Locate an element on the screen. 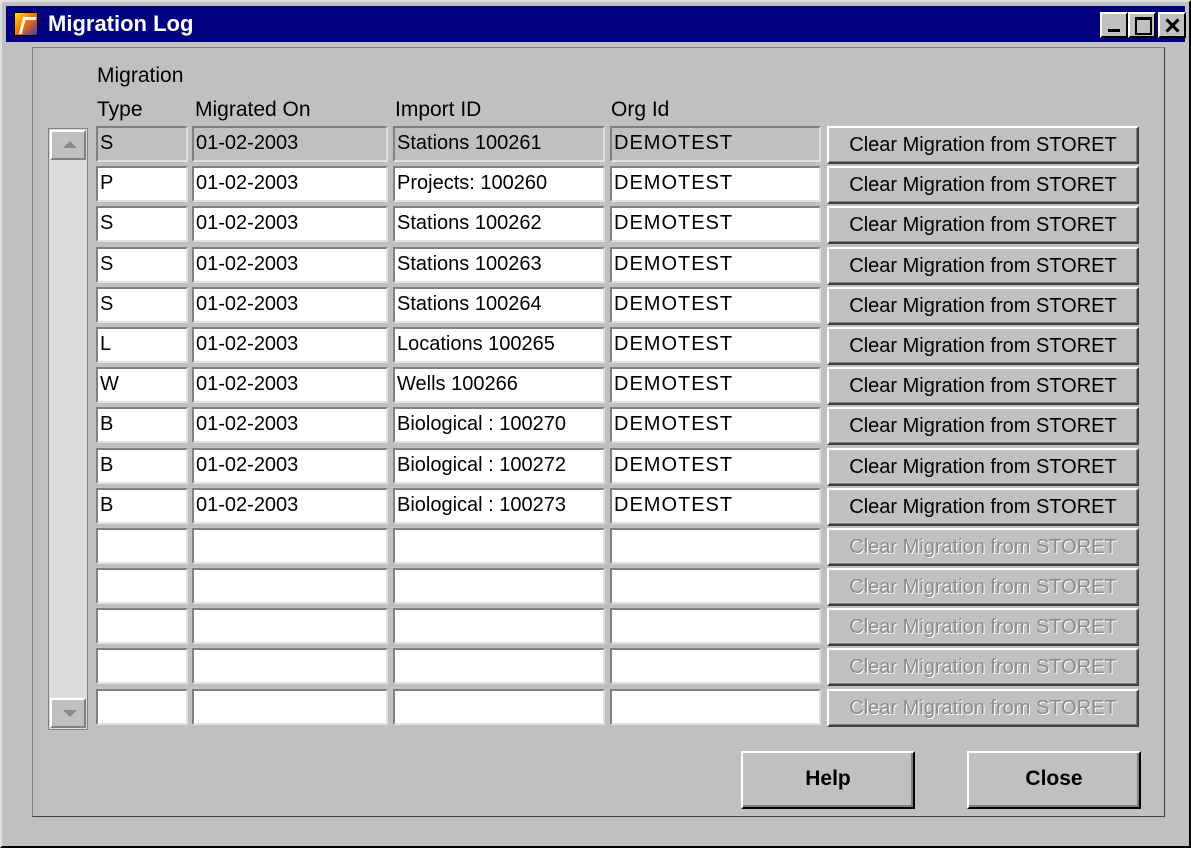  import-id-field: Stations 100264 is located at coordinates (499, 304).